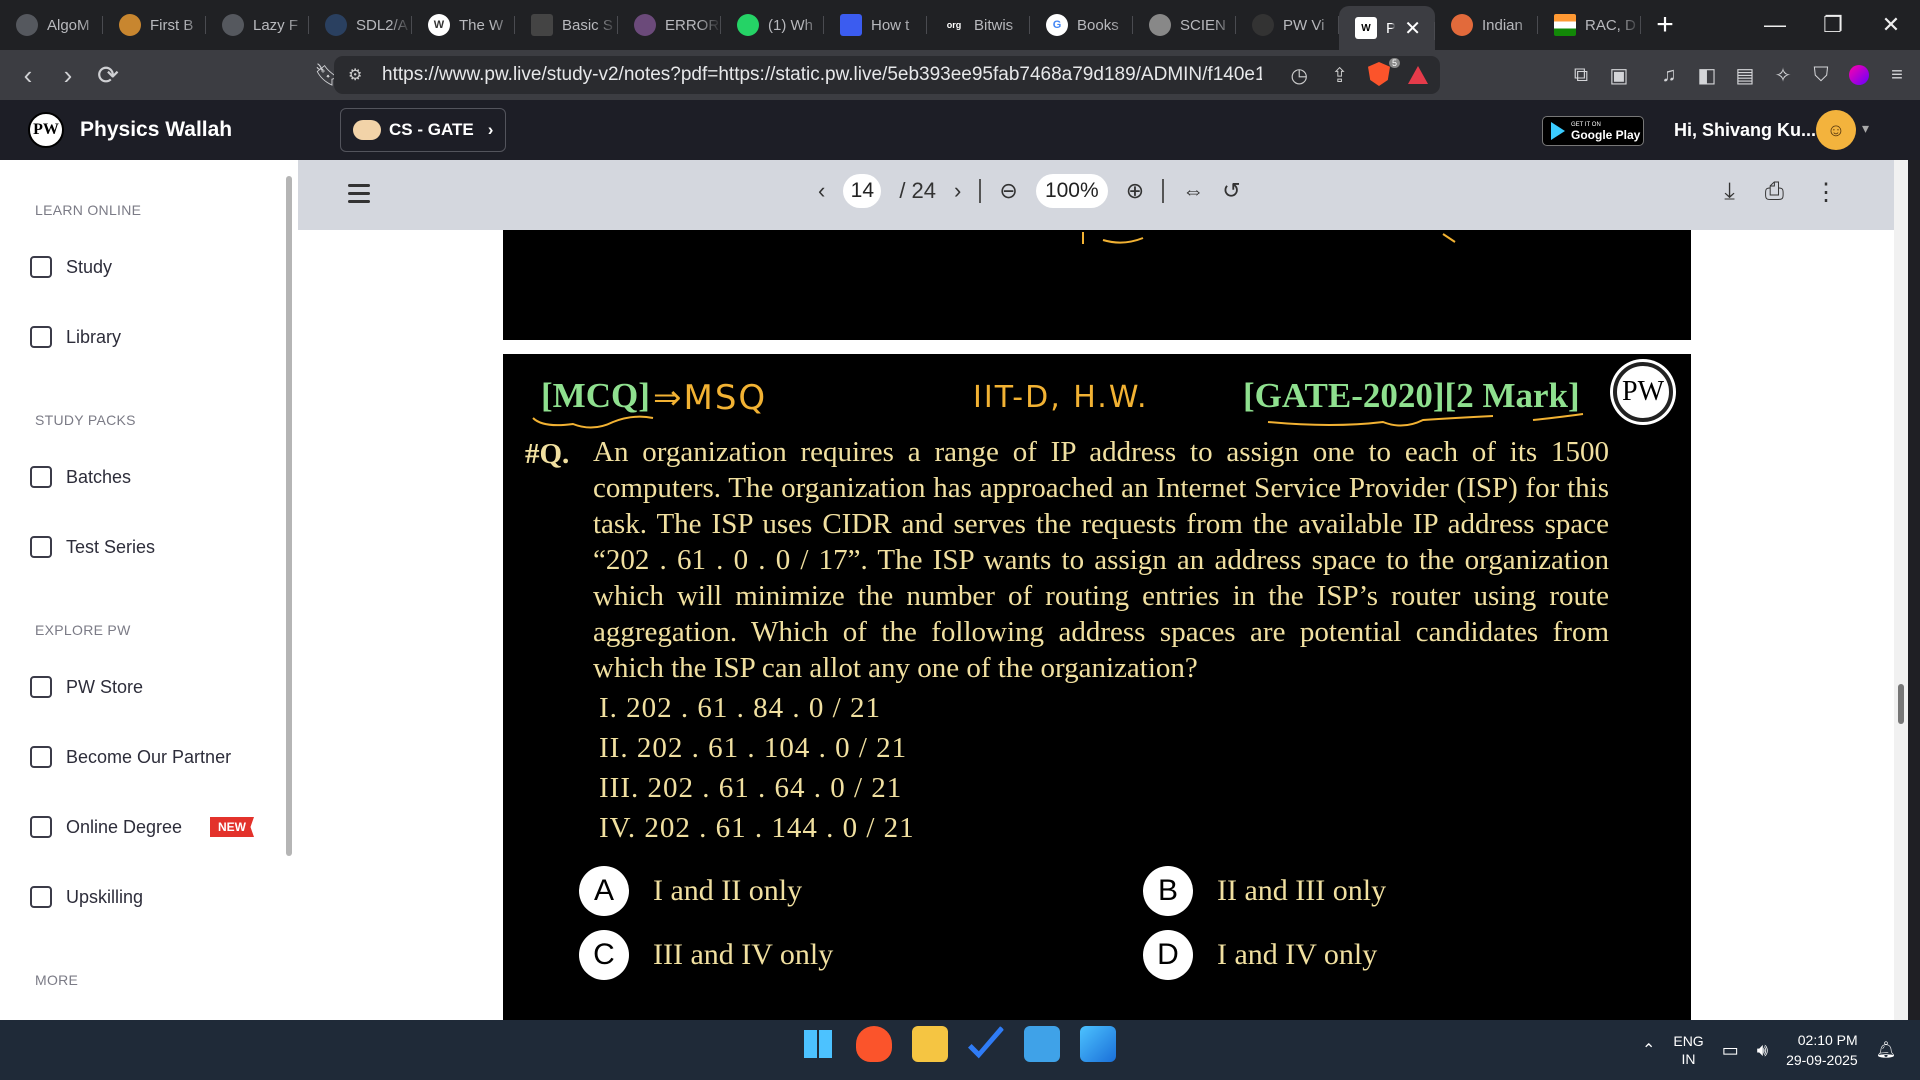  Describe the element at coordinates (1774, 192) in the screenshot. I see `print-icon: ⎙` at that location.